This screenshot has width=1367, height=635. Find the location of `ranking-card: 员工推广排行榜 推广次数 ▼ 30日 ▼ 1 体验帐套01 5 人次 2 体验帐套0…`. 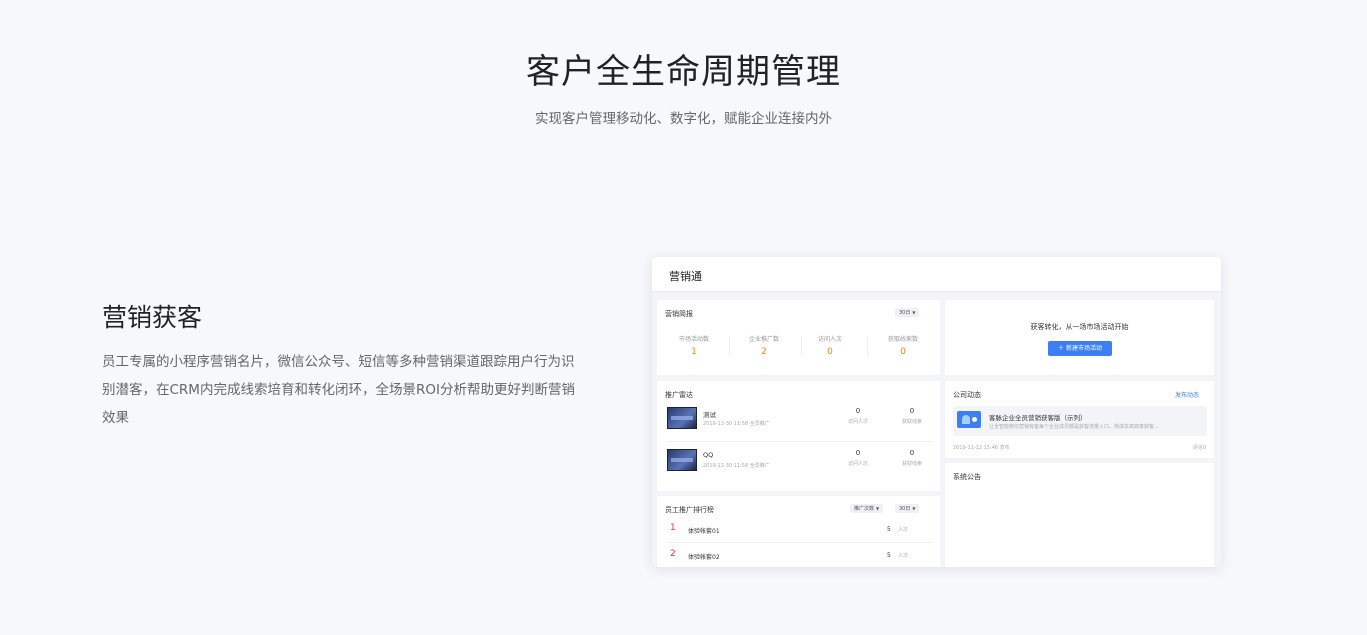

ranking-card: 员工推广排行榜 推广次数 ▼ 30日 ▼ 1 体验帐套01 5 人次 2 体验帐套0… is located at coordinates (798, 531).